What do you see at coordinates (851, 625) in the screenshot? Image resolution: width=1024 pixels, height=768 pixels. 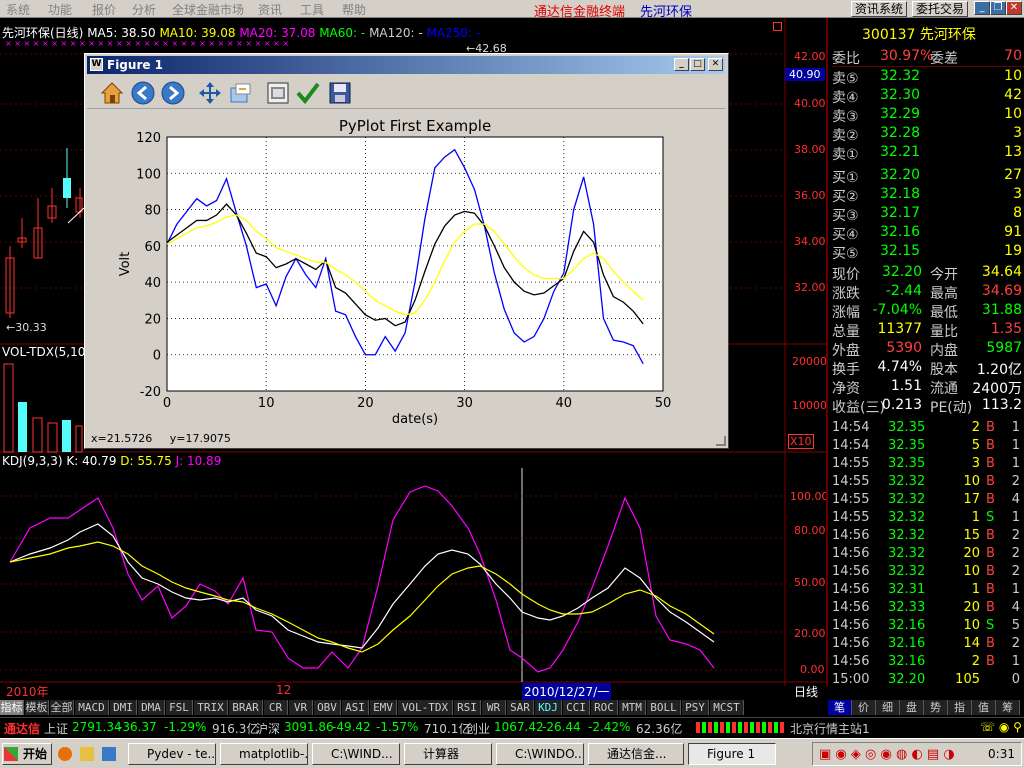 I see `tick-time: 14:56` at bounding box center [851, 625].